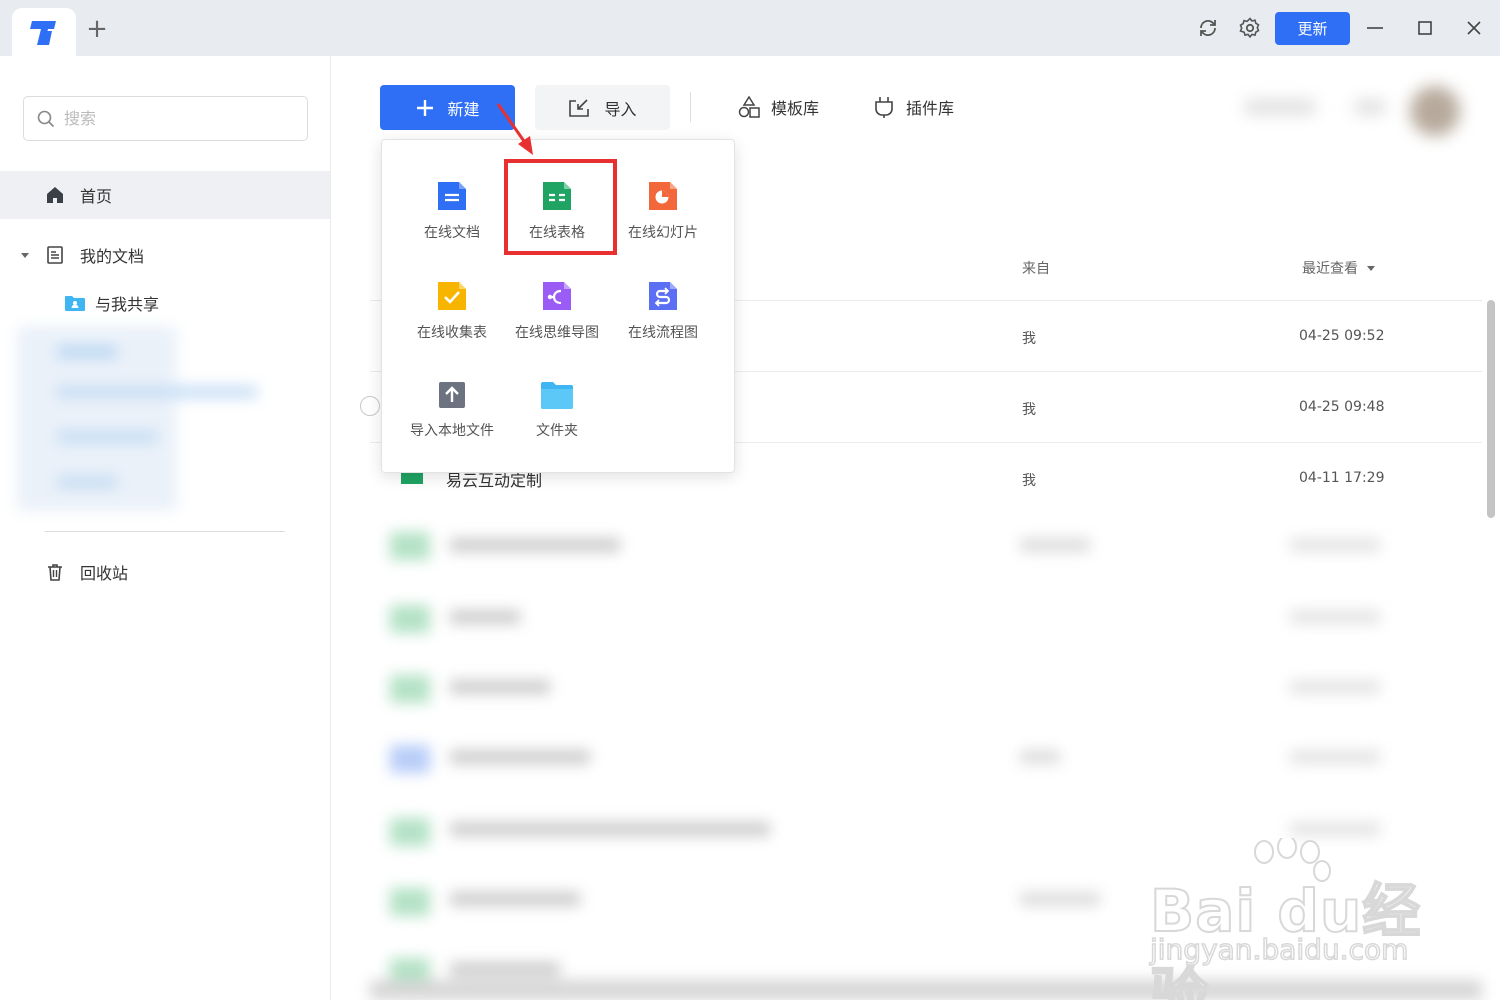 The height and width of the screenshot is (1000, 1500). I want to click on highlight-box, so click(560, 207).